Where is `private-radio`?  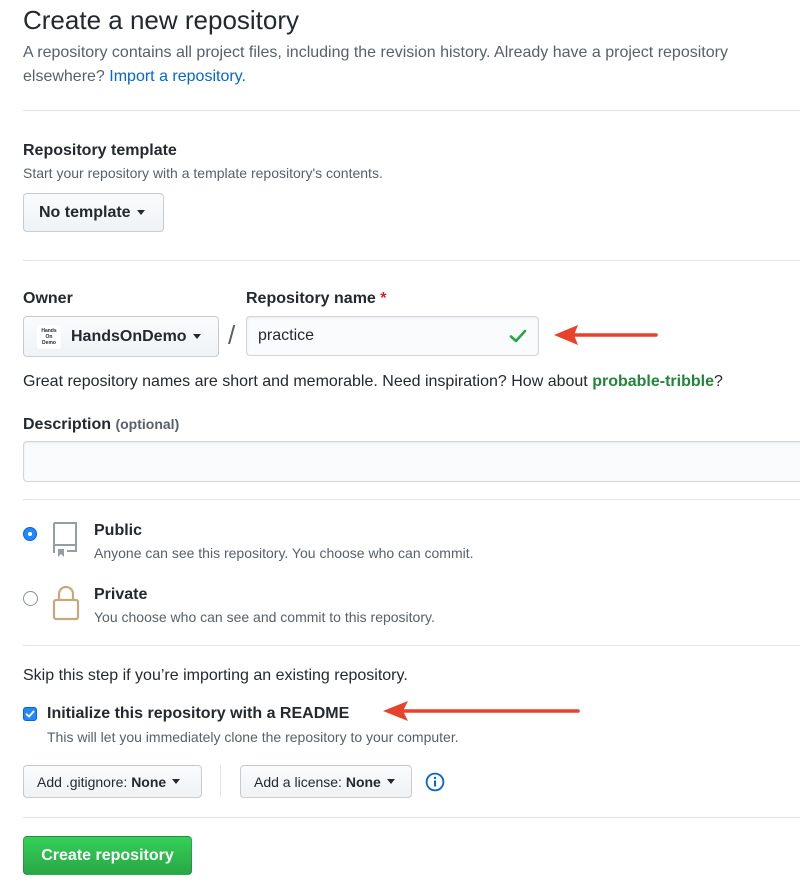 private-radio is located at coordinates (30, 598).